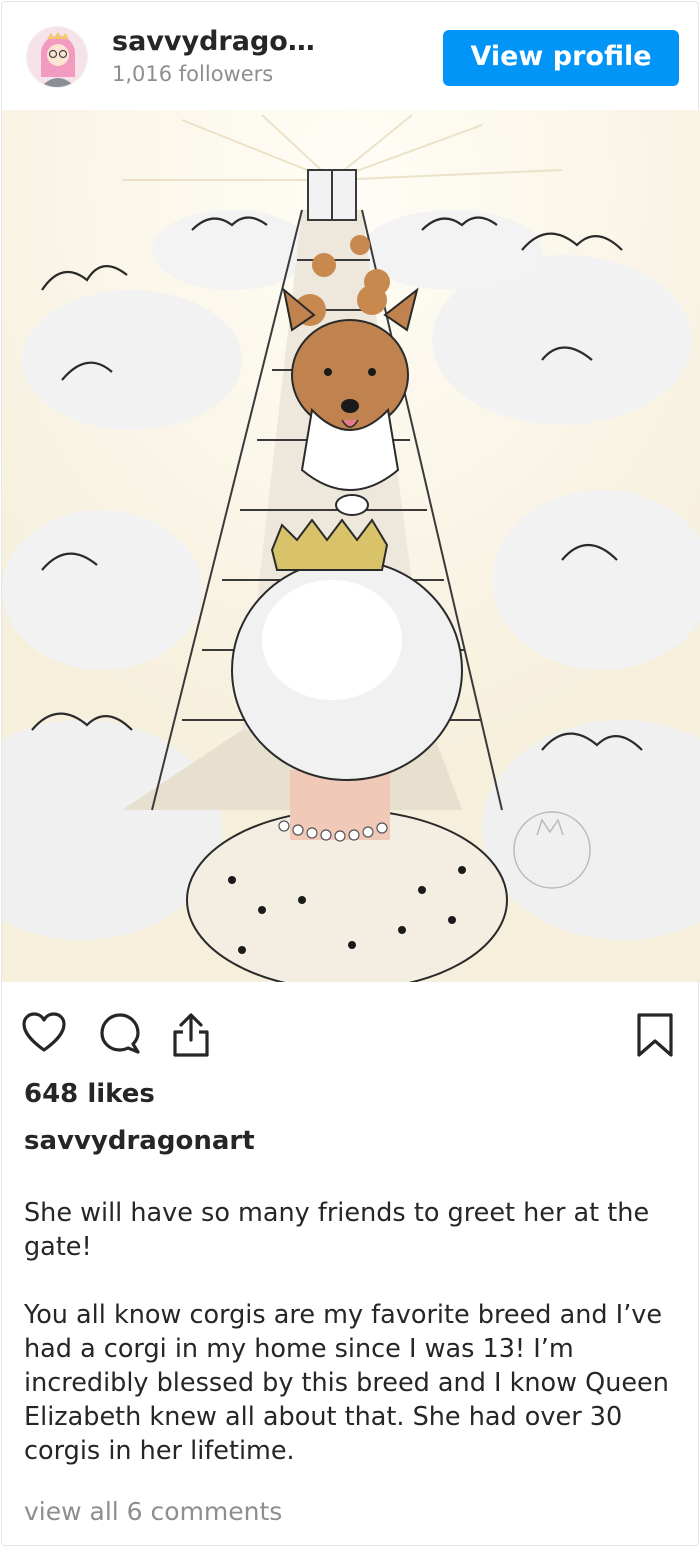 The image size is (700, 1547). What do you see at coordinates (139, 1141) in the screenshot?
I see `caption-username: savvydragonart` at bounding box center [139, 1141].